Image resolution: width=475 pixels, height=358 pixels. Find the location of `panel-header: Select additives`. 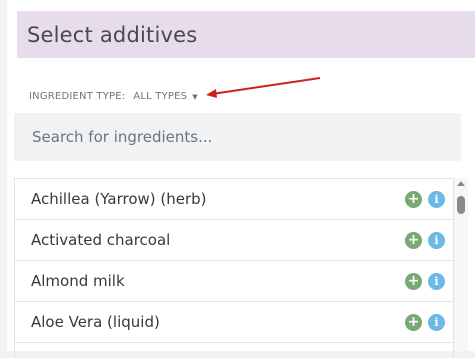

panel-header: Select additives is located at coordinates (246, 34).